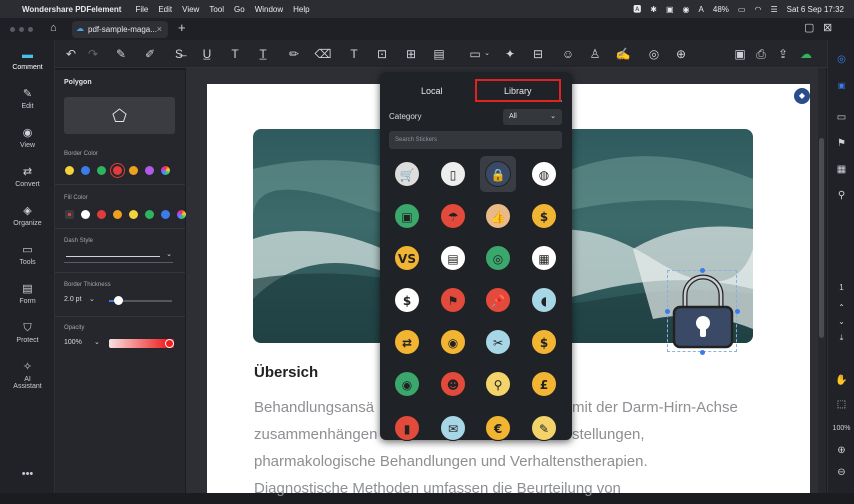 The image size is (854, 504). What do you see at coordinates (453, 174) in the screenshot?
I see `smartphone-sticker: ▯` at bounding box center [453, 174].